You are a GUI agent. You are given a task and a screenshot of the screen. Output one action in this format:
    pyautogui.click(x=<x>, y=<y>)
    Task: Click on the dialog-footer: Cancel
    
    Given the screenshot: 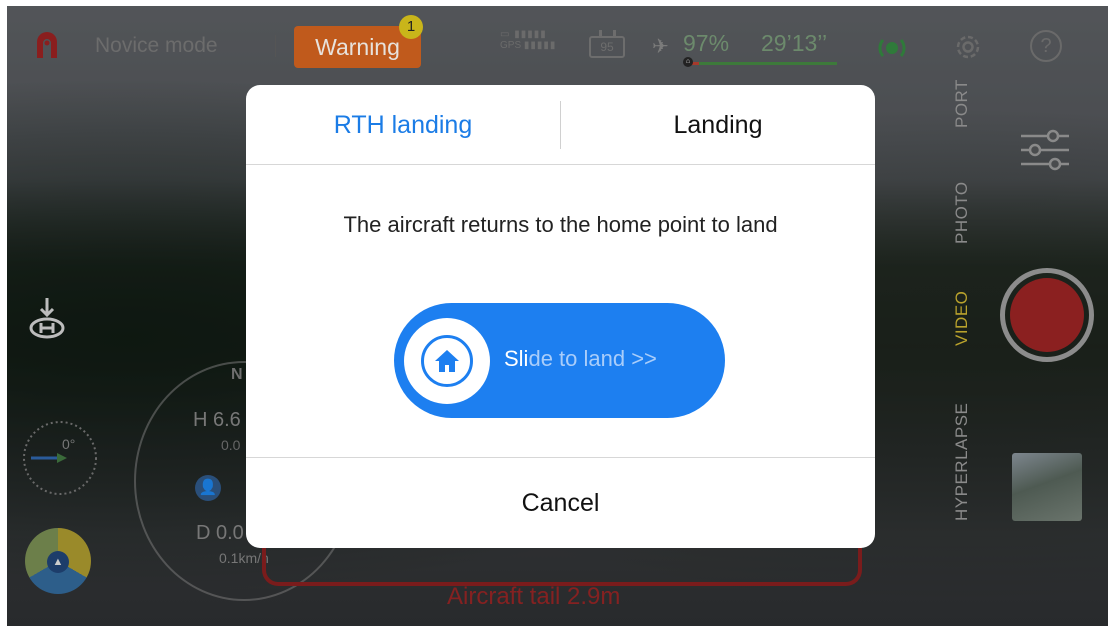 What is the action you would take?
    pyautogui.click(x=560, y=502)
    